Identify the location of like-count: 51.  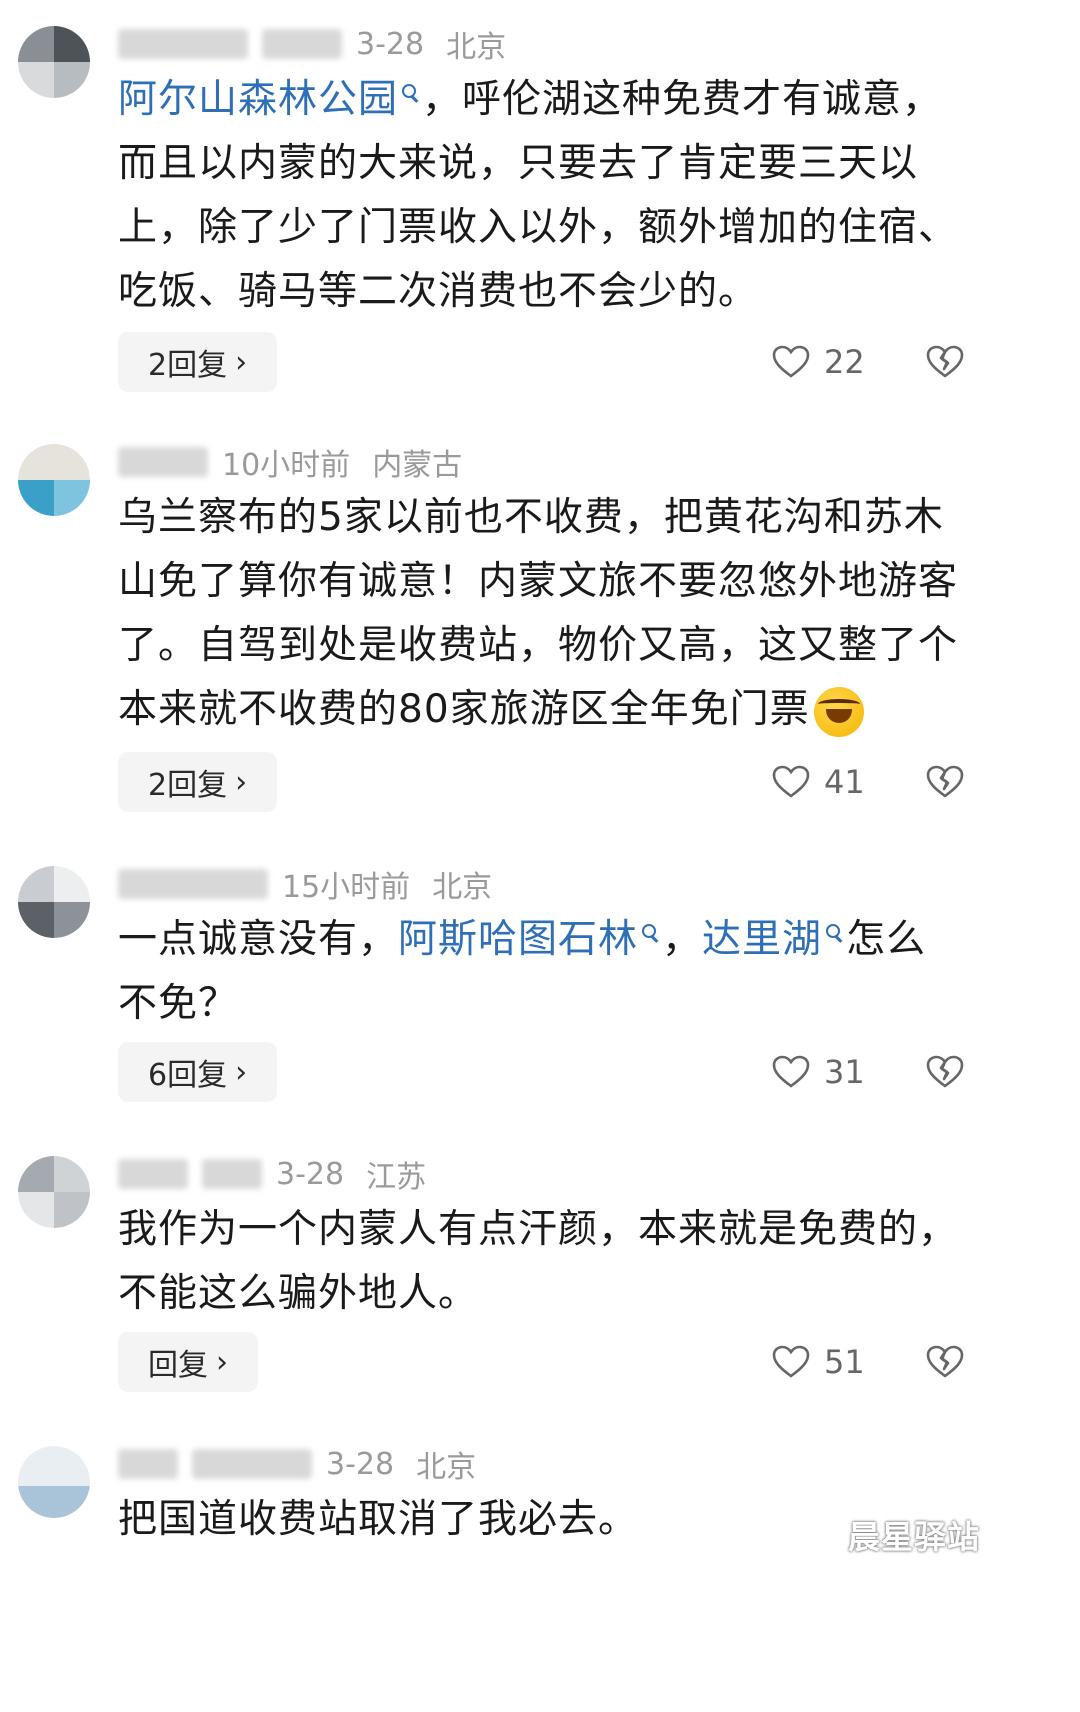
(844, 1362).